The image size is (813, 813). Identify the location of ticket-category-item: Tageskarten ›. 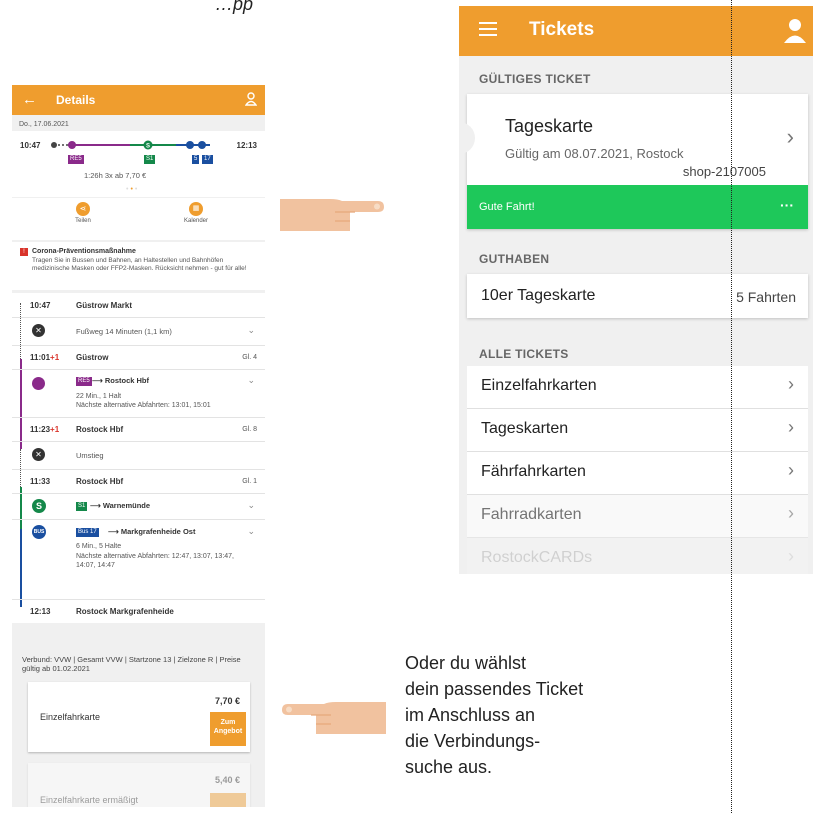
(637, 430).